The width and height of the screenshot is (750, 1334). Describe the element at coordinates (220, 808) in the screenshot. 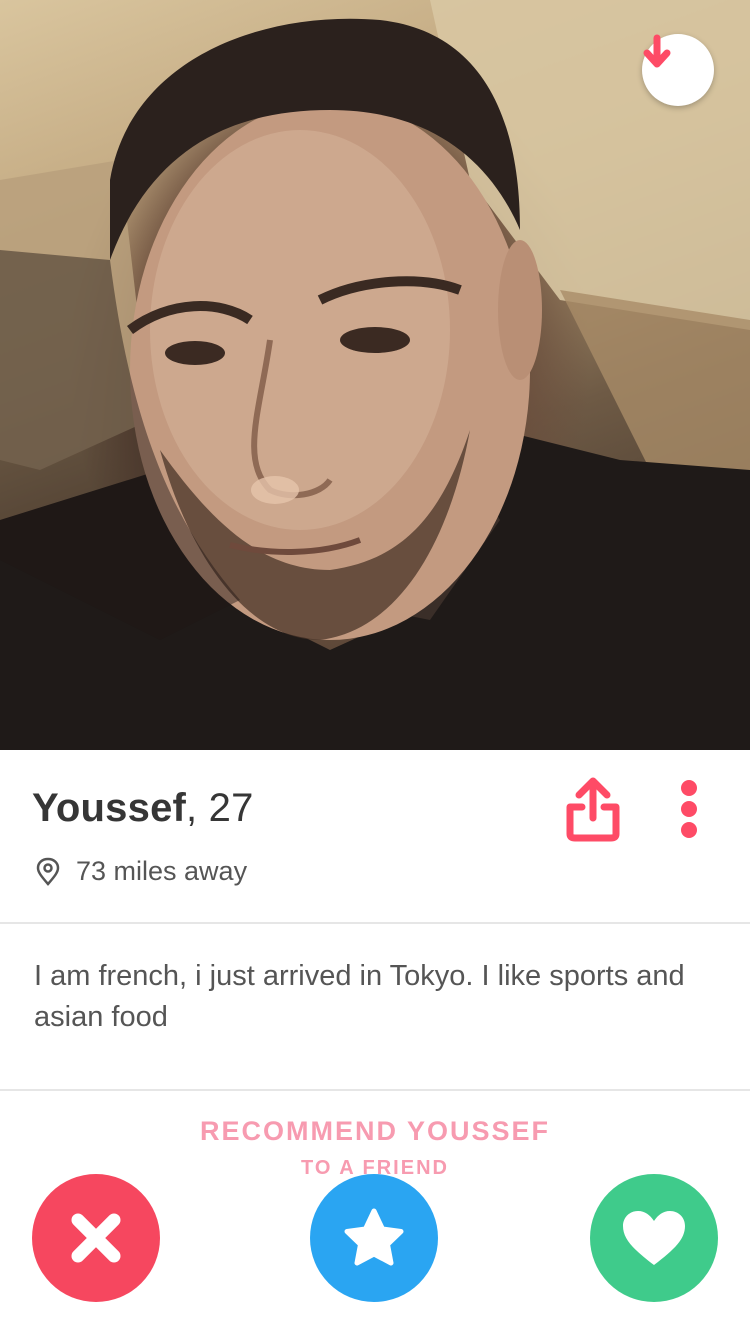

I see `profile-age: , 27` at that location.